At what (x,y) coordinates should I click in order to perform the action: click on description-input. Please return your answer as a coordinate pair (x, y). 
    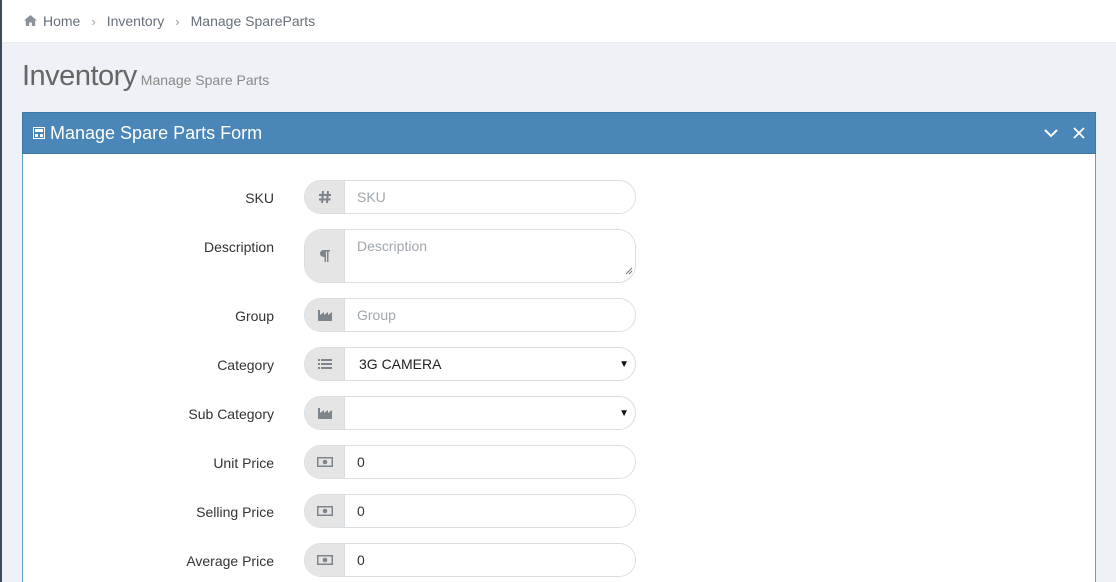
    Looking at the image, I should click on (490, 256).